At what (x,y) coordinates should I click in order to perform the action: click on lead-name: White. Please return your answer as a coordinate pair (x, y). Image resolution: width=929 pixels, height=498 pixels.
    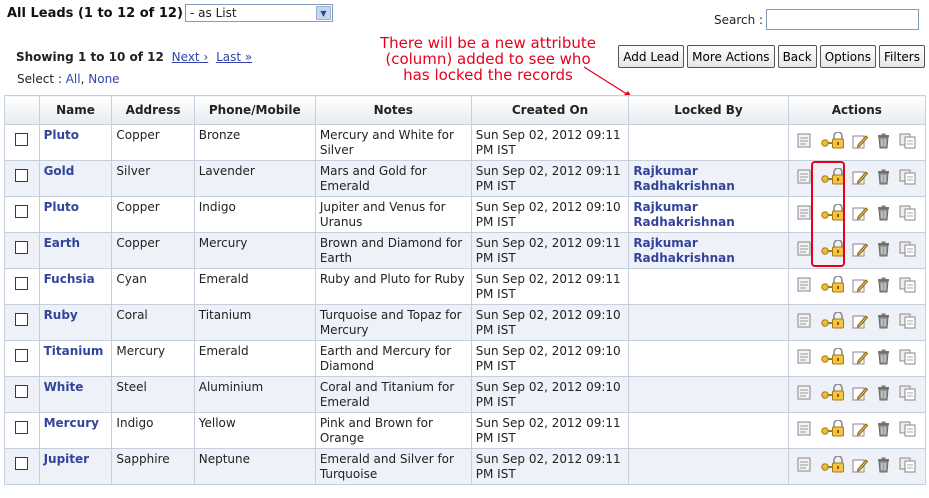
    Looking at the image, I should click on (75, 394).